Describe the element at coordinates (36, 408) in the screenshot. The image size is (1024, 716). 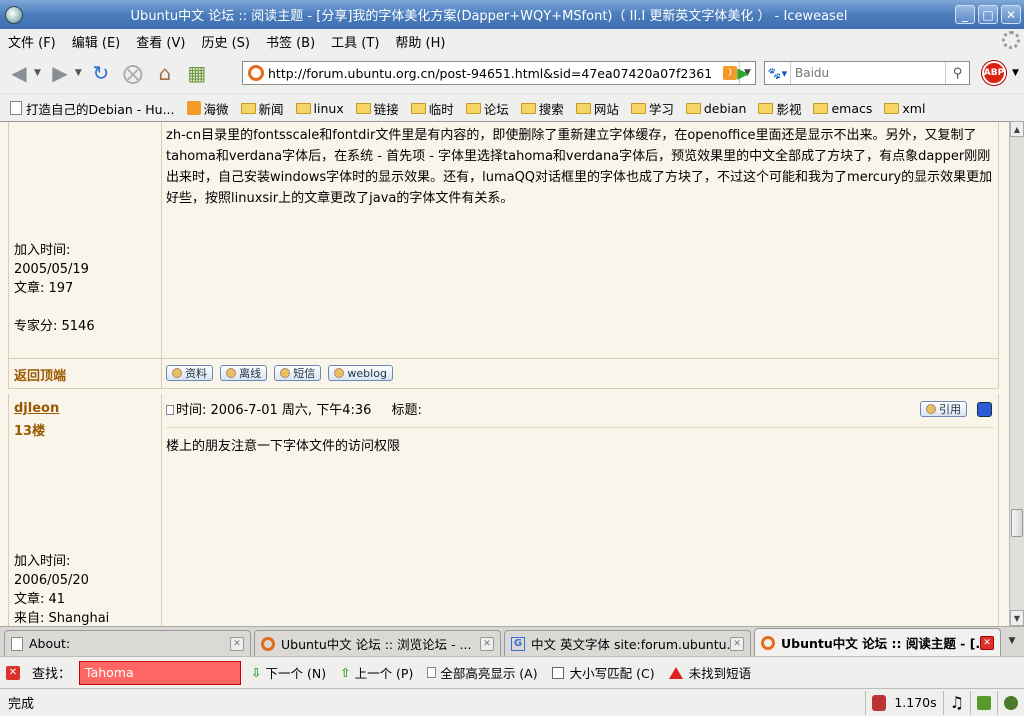
I see `author-name-link: djleon` at that location.